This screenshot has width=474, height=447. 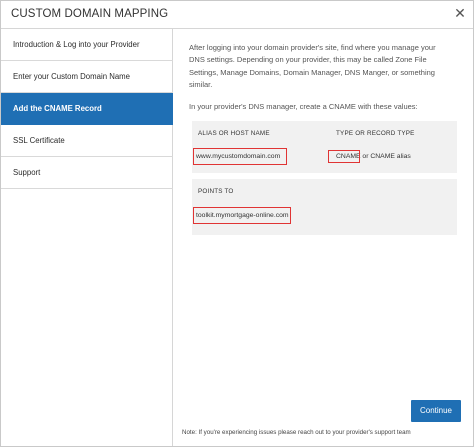 What do you see at coordinates (87, 141) in the screenshot?
I see `sidebar-item-ssl-certificate: SSL Certificate` at bounding box center [87, 141].